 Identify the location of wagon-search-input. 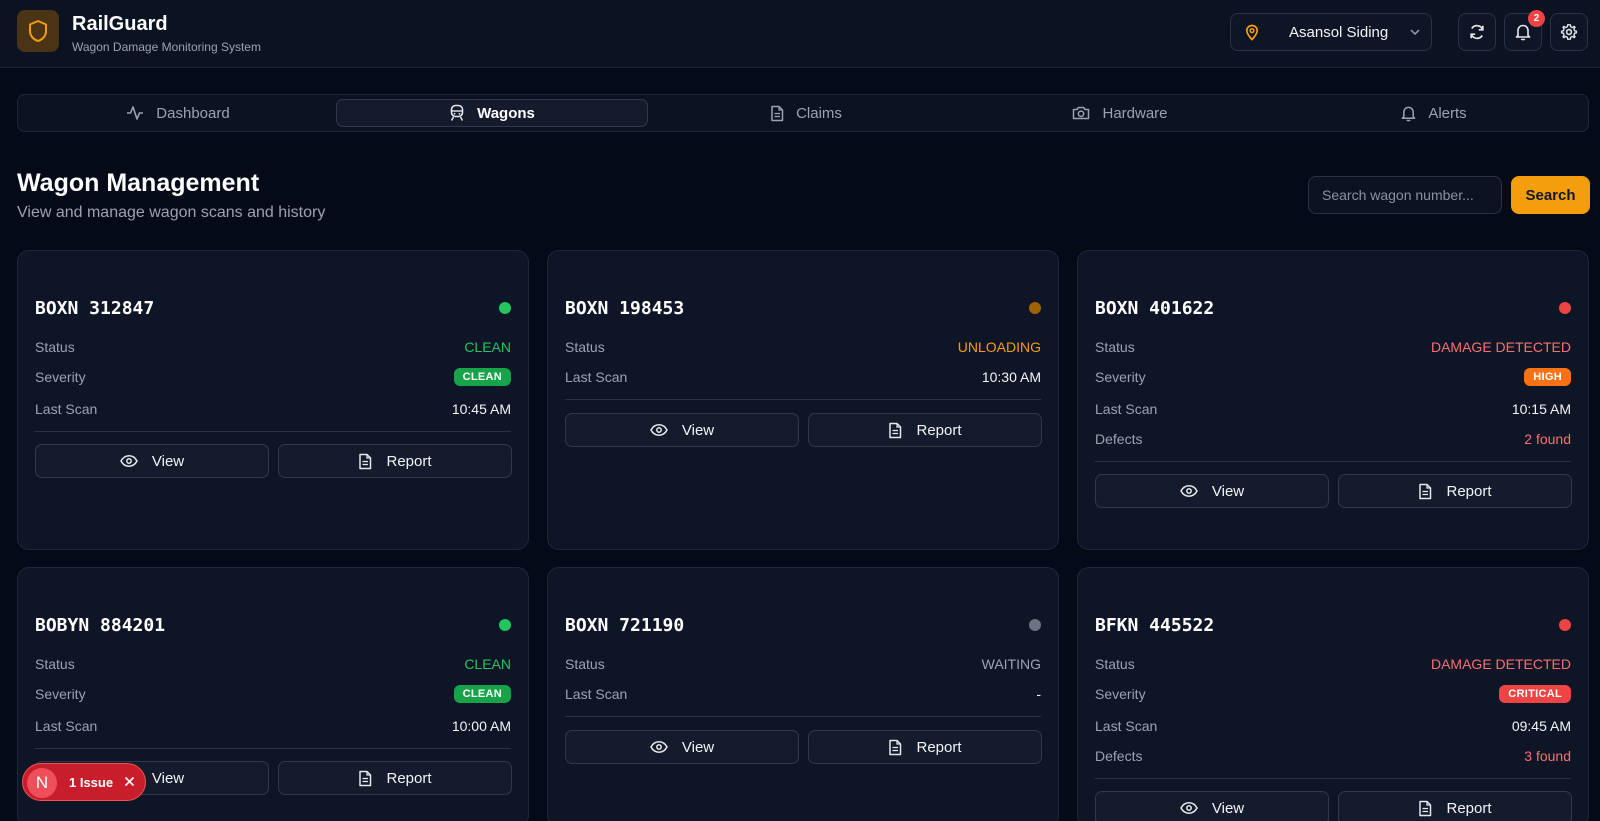
(1405, 195).